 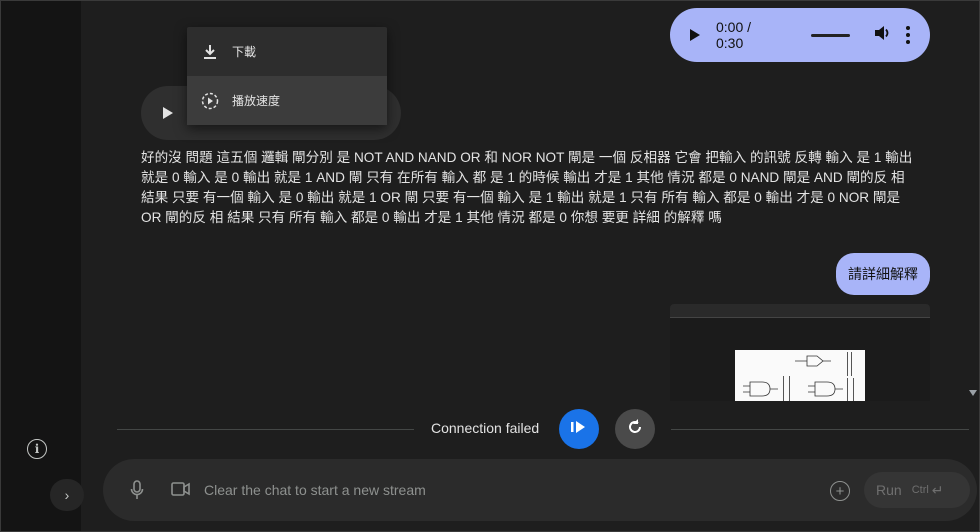 I want to click on scroll-down-arrow, so click(x=973, y=393).